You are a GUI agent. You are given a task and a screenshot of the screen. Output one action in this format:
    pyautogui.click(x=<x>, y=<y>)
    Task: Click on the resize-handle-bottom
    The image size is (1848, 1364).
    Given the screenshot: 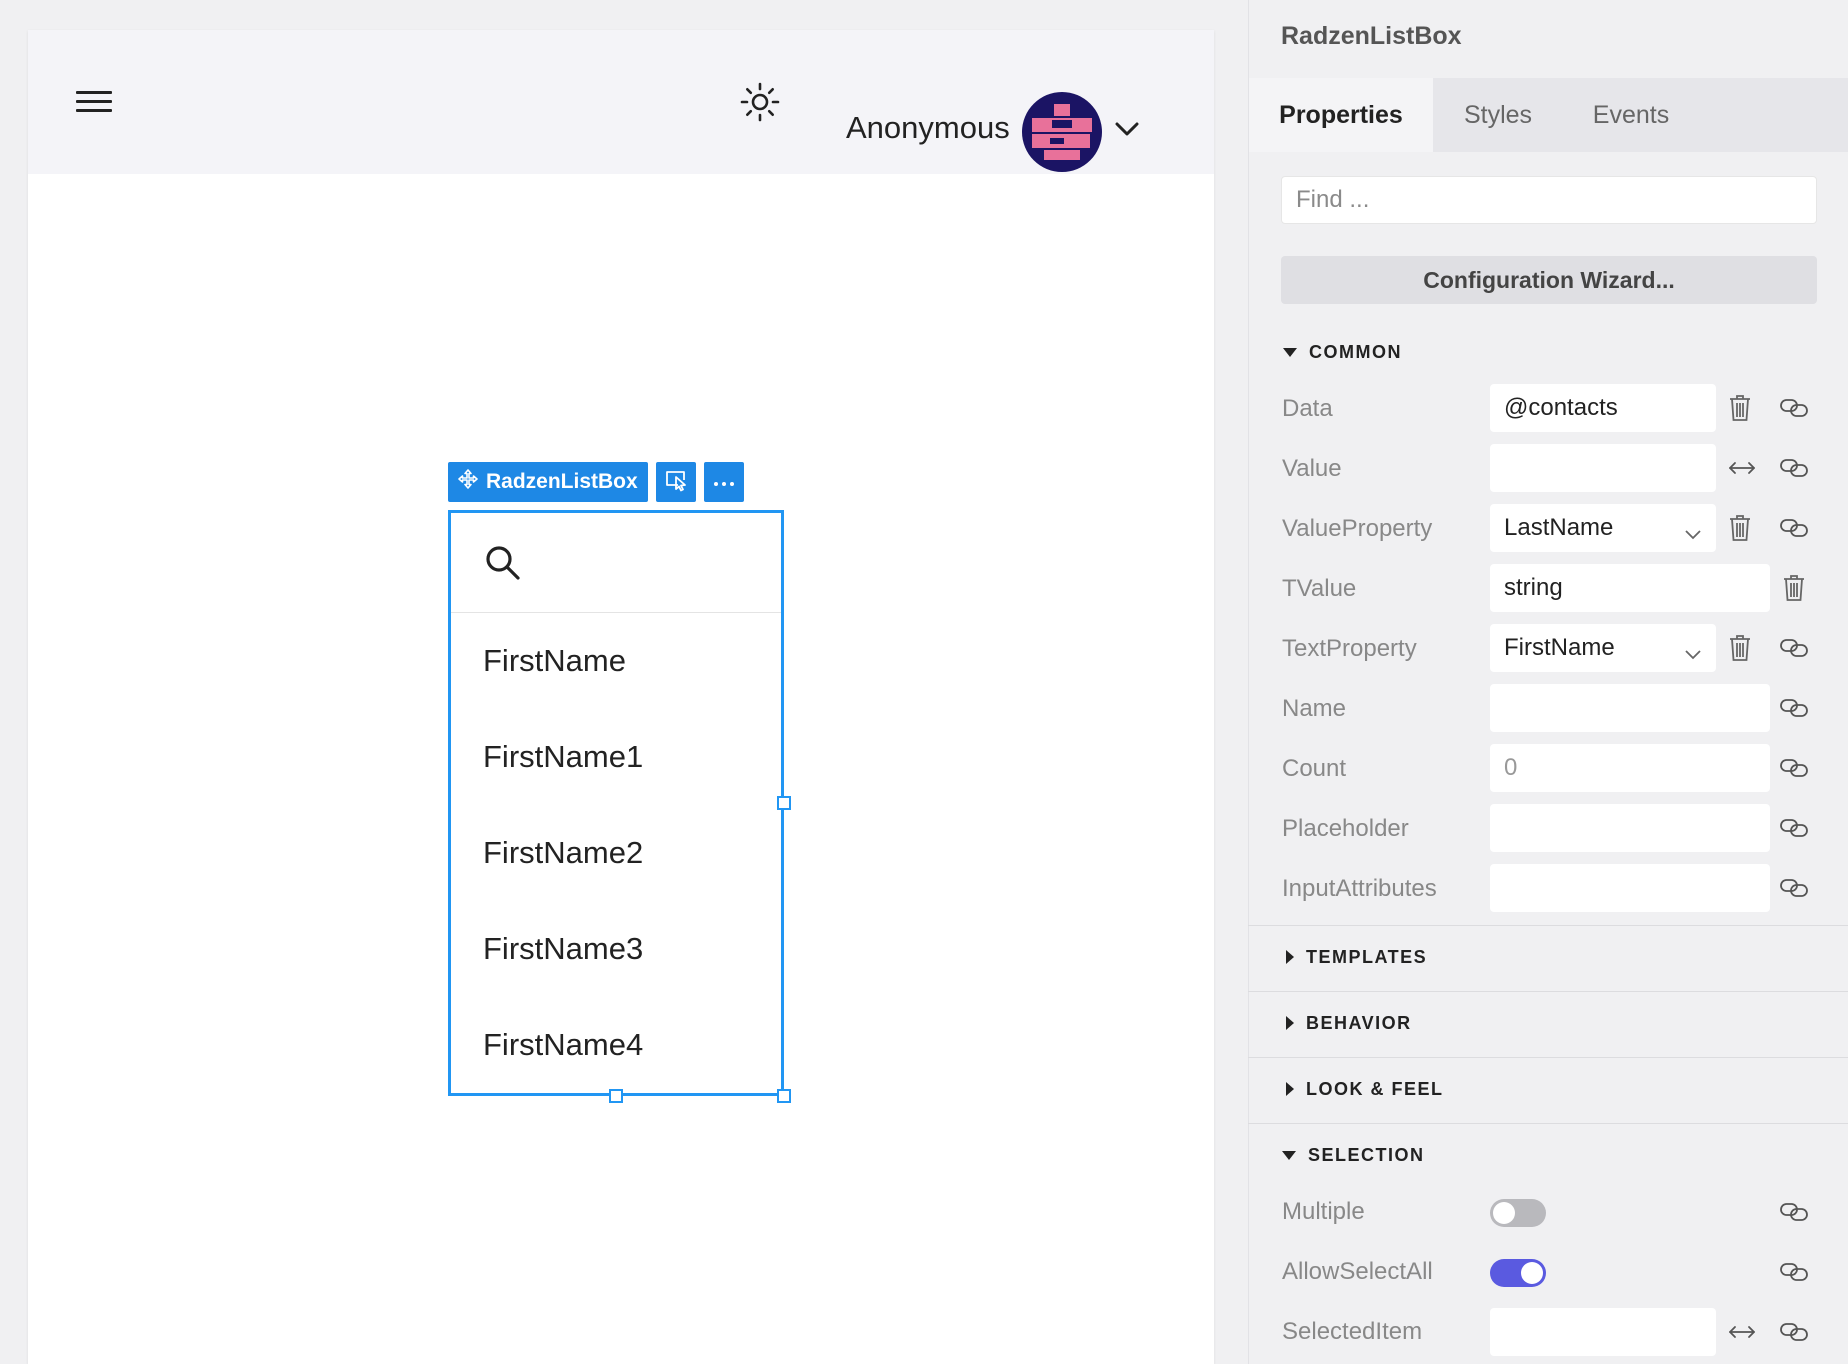 What is the action you would take?
    pyautogui.click(x=616, y=1096)
    